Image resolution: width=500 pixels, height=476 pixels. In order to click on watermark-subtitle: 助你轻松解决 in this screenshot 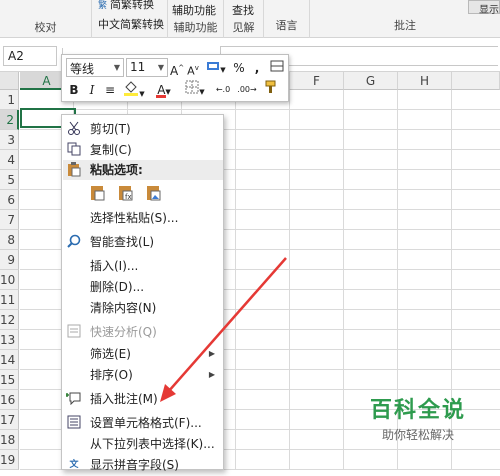, I will do `click(417, 435)`.